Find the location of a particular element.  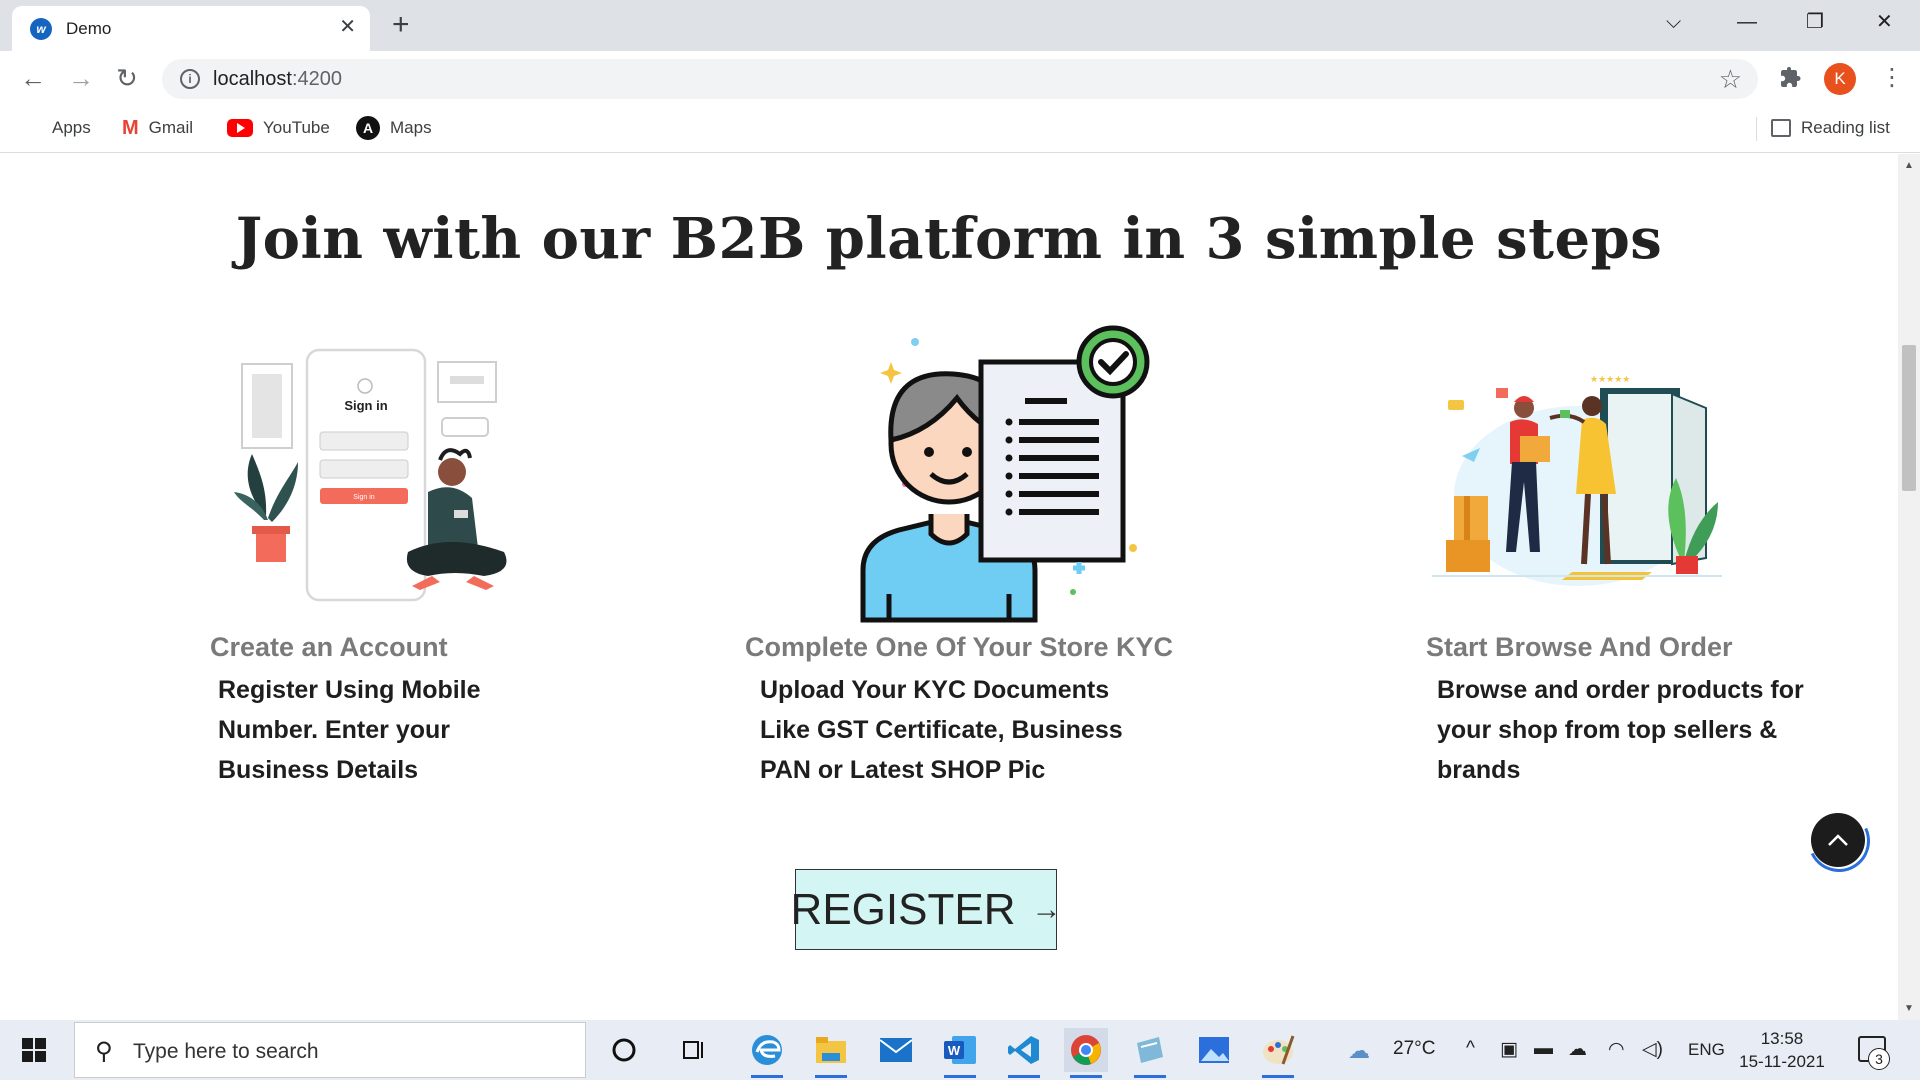

meet-now-icon: ▣ is located at coordinates (1509, 1049).